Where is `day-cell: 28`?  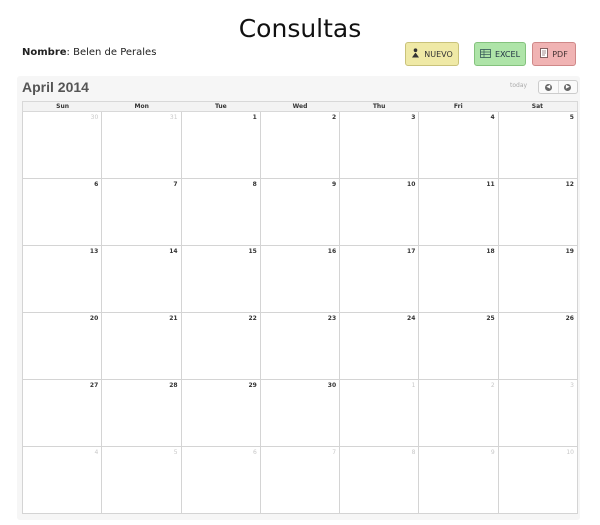 day-cell: 28 is located at coordinates (142, 413).